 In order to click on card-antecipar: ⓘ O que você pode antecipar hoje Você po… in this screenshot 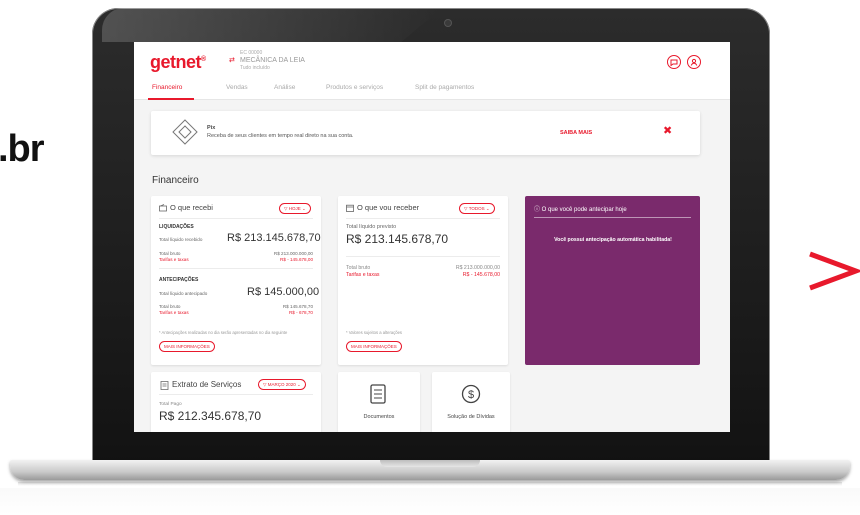, I will do `click(612, 280)`.